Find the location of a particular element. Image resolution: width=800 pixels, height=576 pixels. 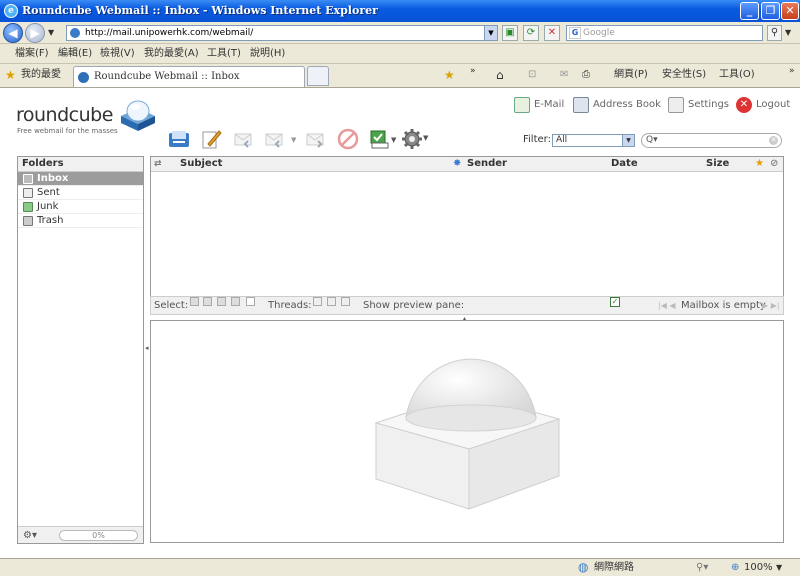

column-date: Date is located at coordinates (624, 164).